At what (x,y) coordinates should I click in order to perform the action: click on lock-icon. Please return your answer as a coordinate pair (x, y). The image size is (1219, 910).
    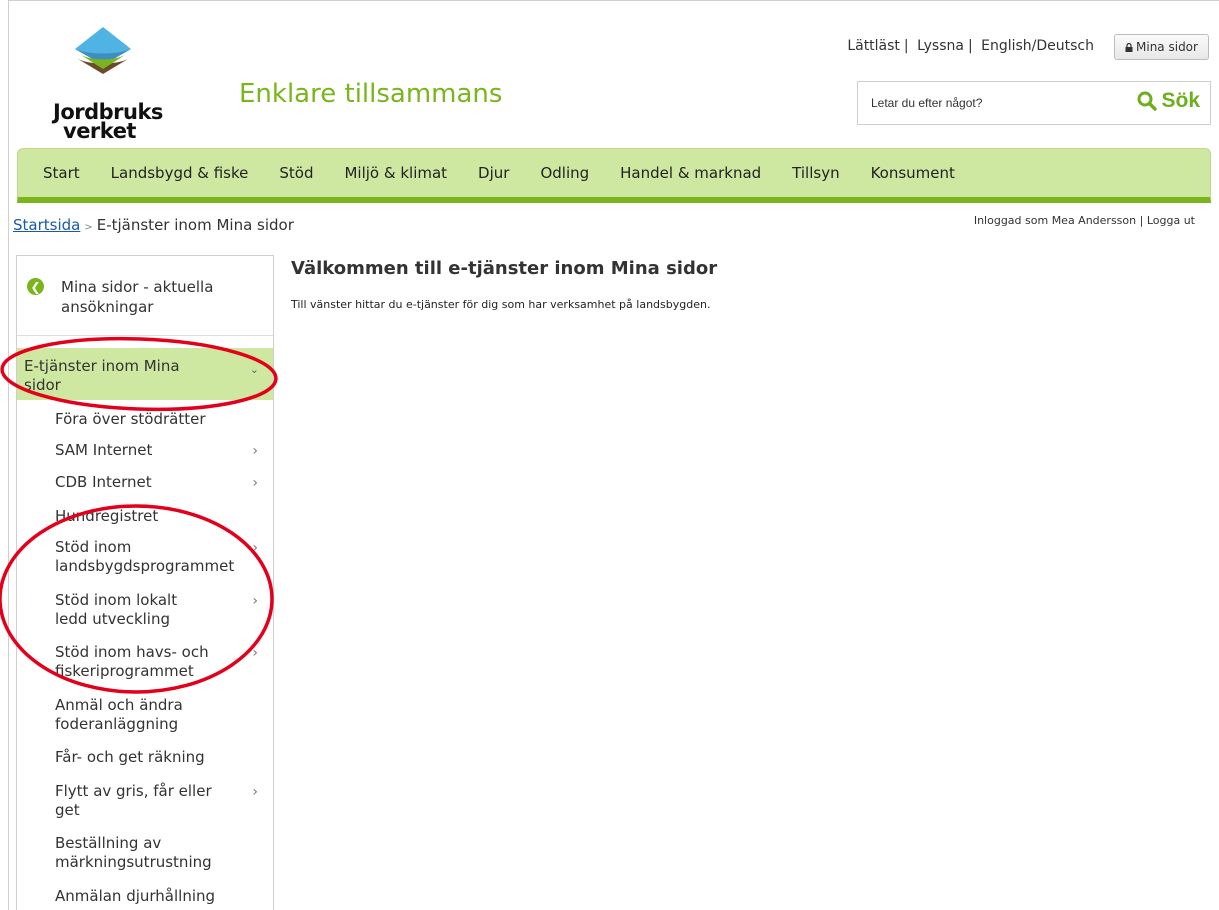
    Looking at the image, I should click on (1129, 47).